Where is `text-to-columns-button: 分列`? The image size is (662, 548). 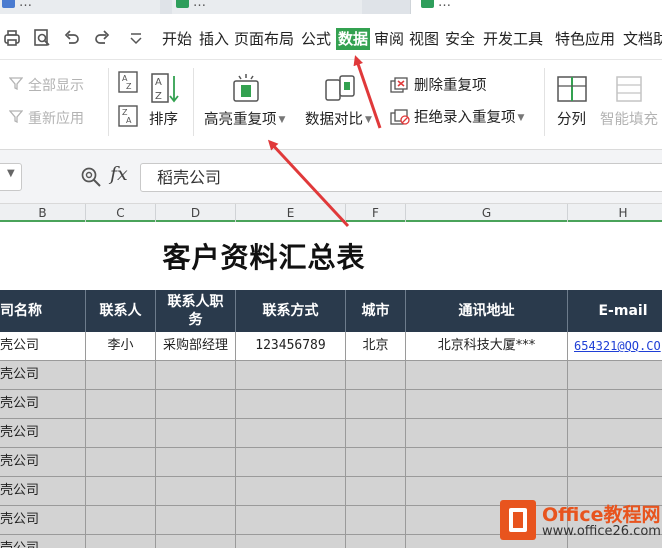
text-to-columns-button: 分列 is located at coordinates (571, 120).